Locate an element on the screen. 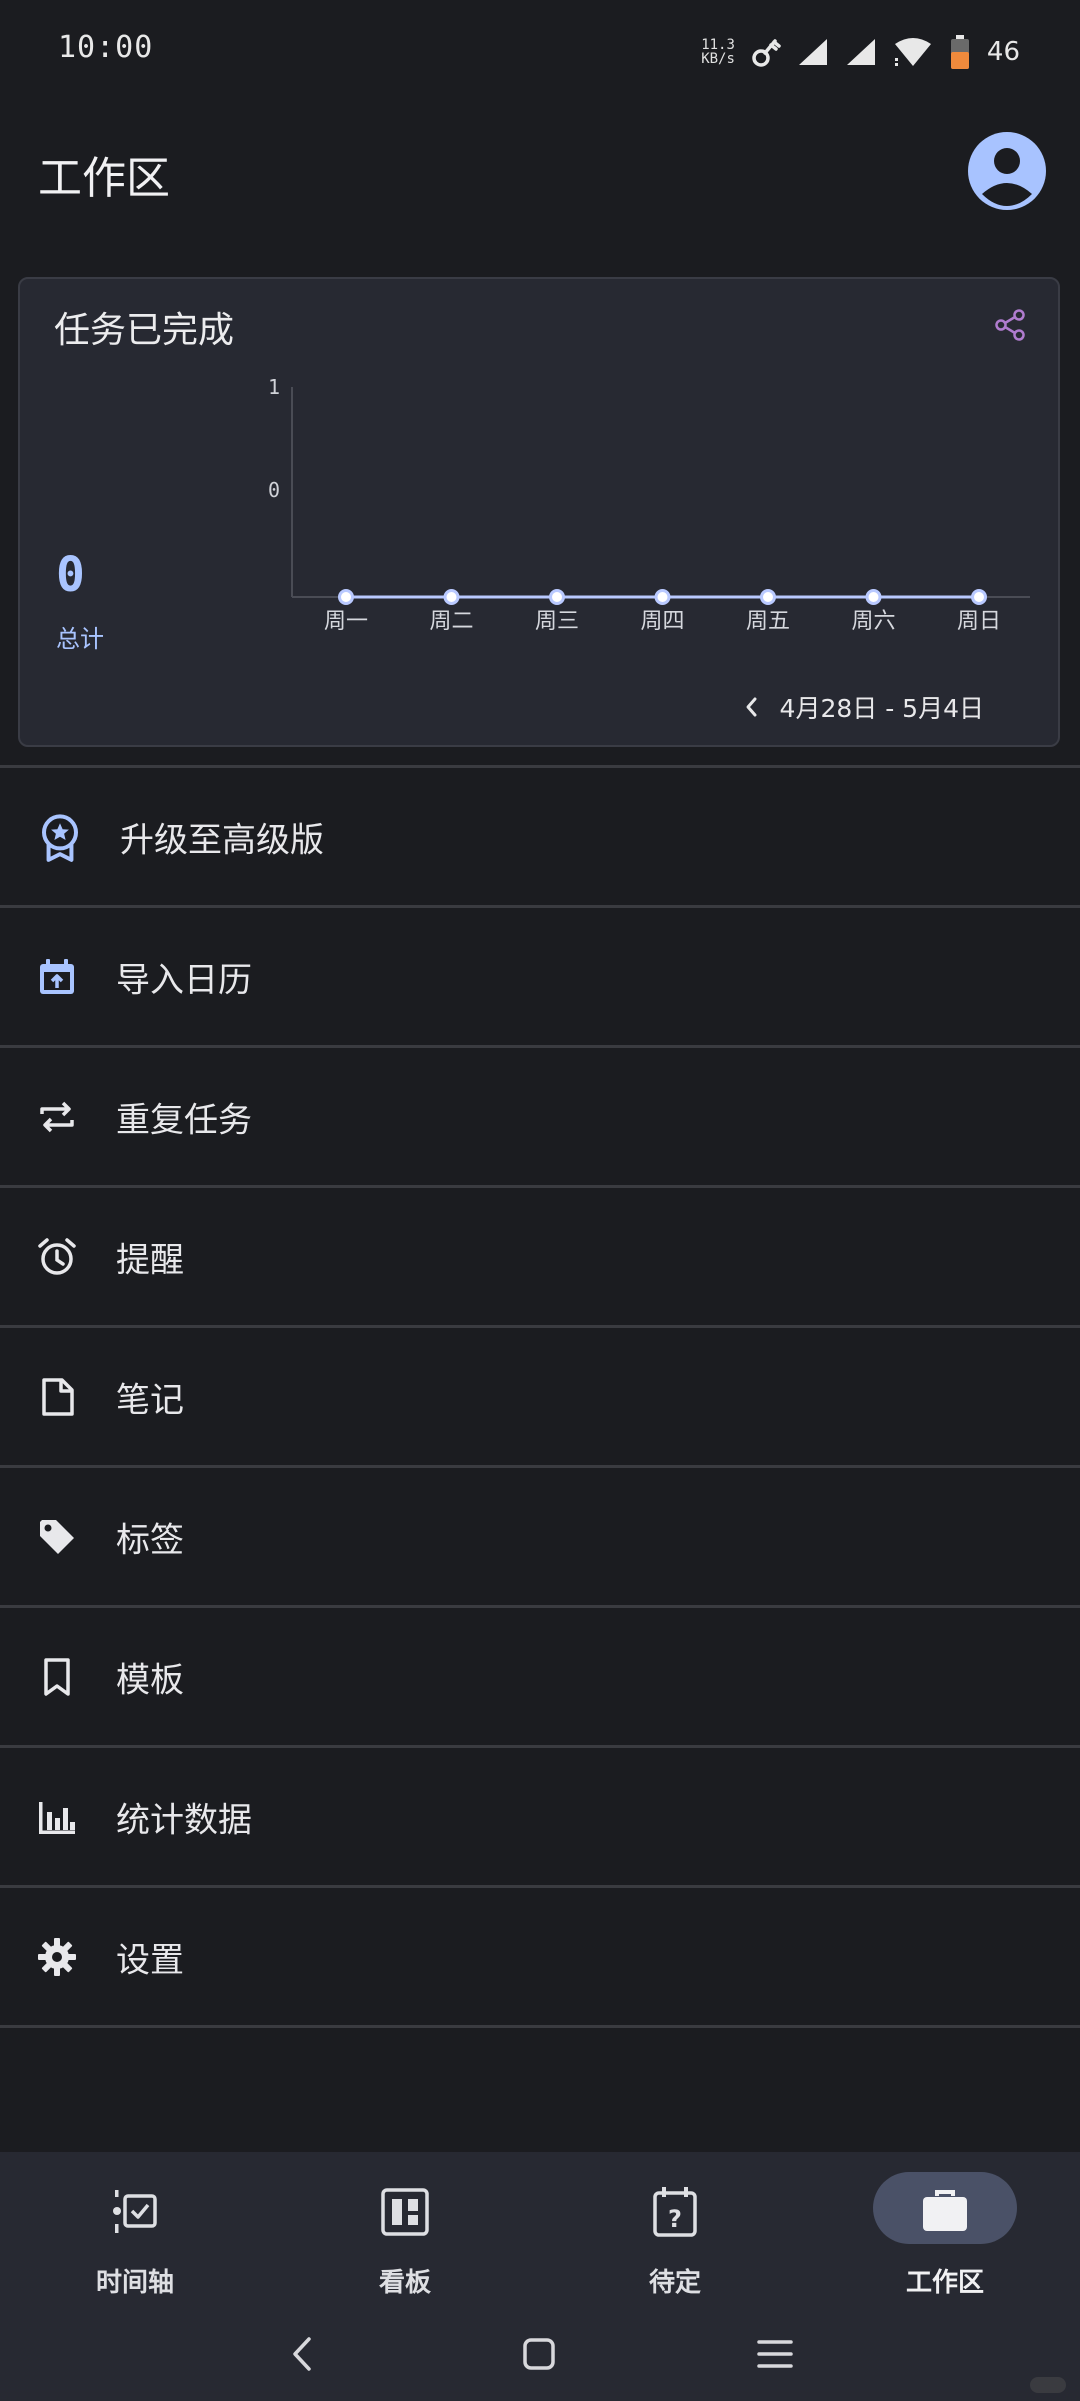 This screenshot has height=2401, width=1080. battery-icon is located at coordinates (959, 52).